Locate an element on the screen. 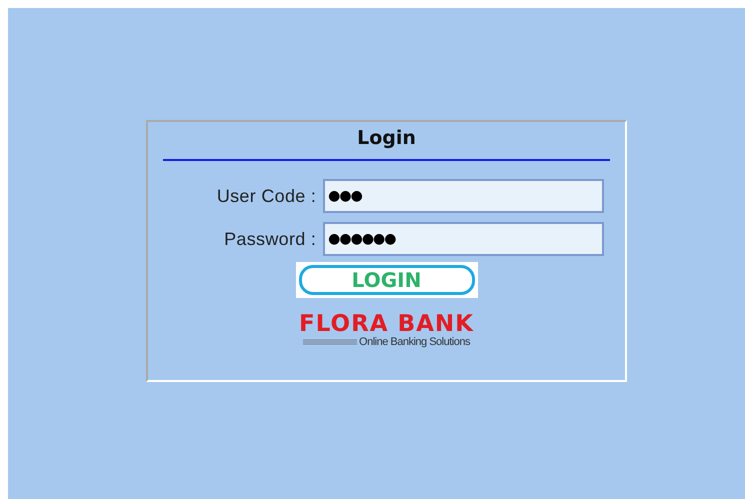 This screenshot has width=745, height=499. logo-text: FLORA BANK is located at coordinates (386, 324).